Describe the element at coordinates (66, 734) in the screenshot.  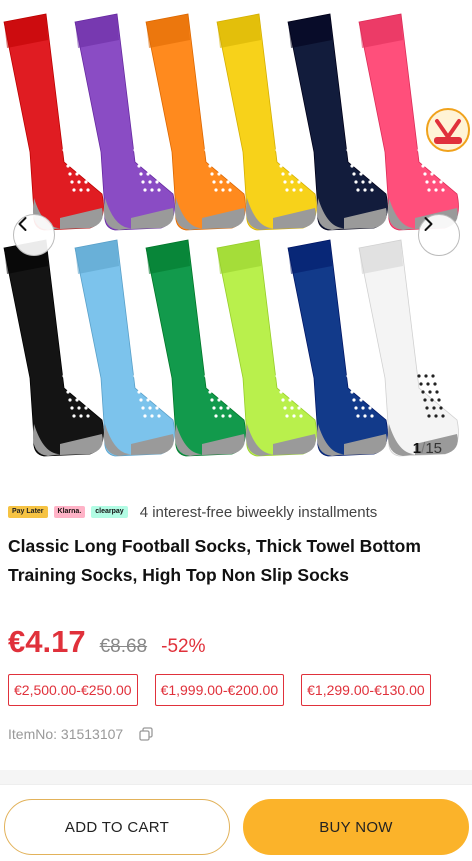
I see `item-number: ItemNo: 31513107` at that location.